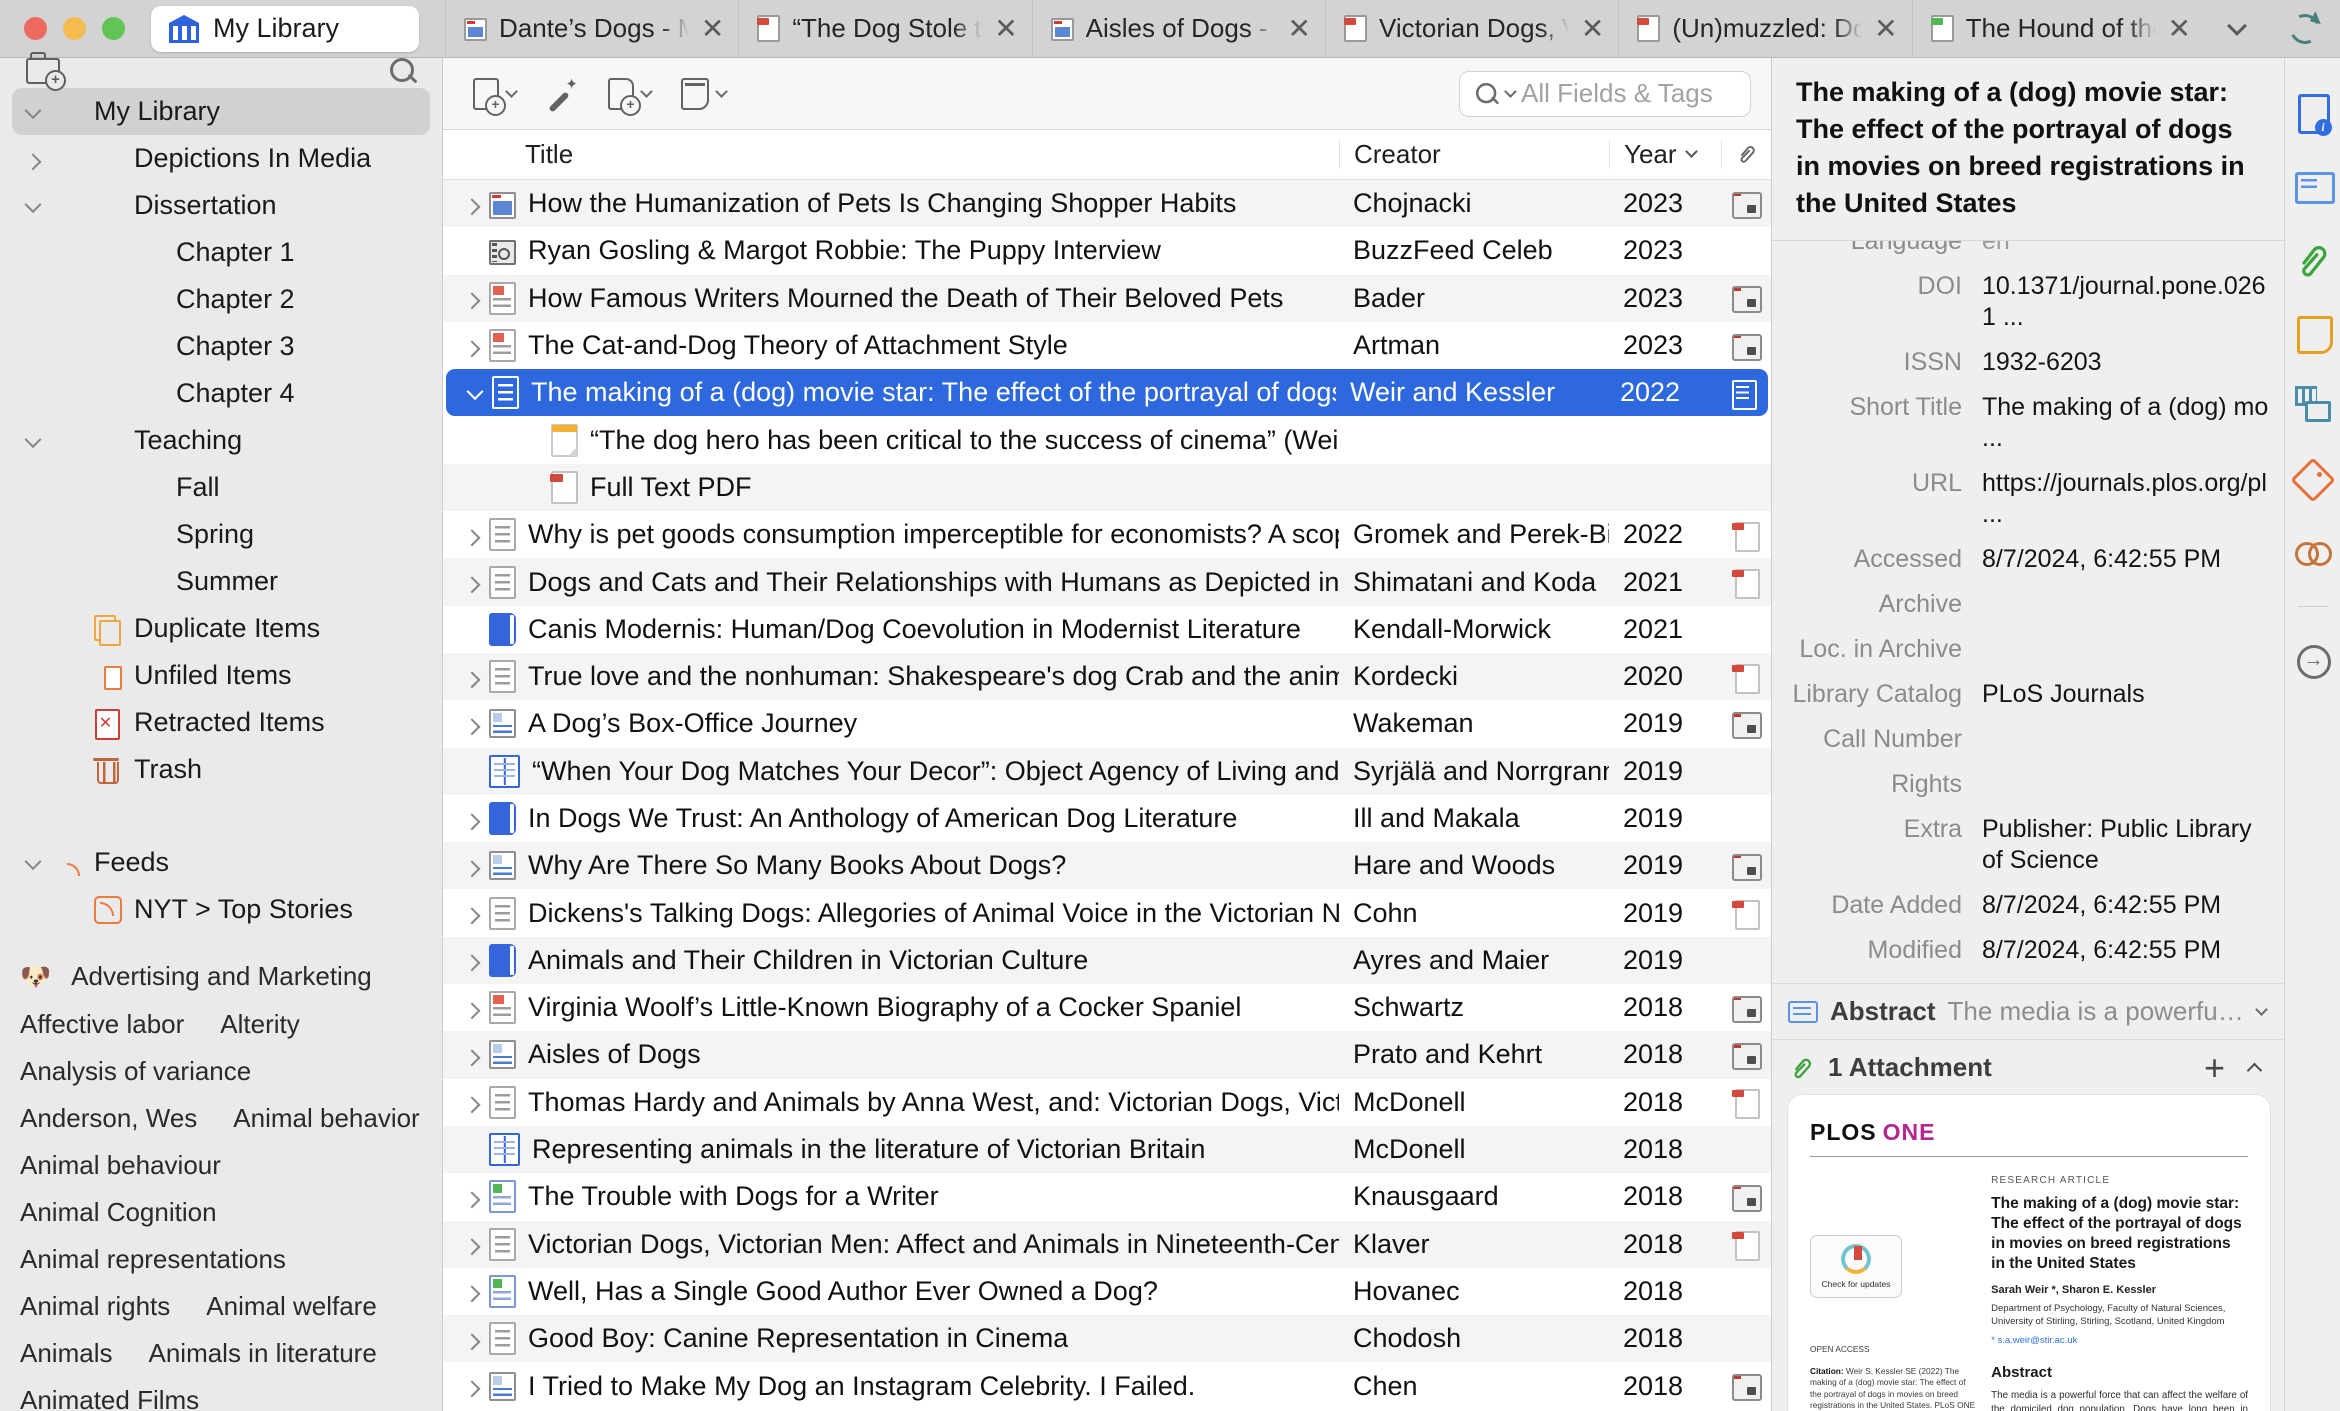  I want to click on tag: Animal behavior, so click(326, 1118).